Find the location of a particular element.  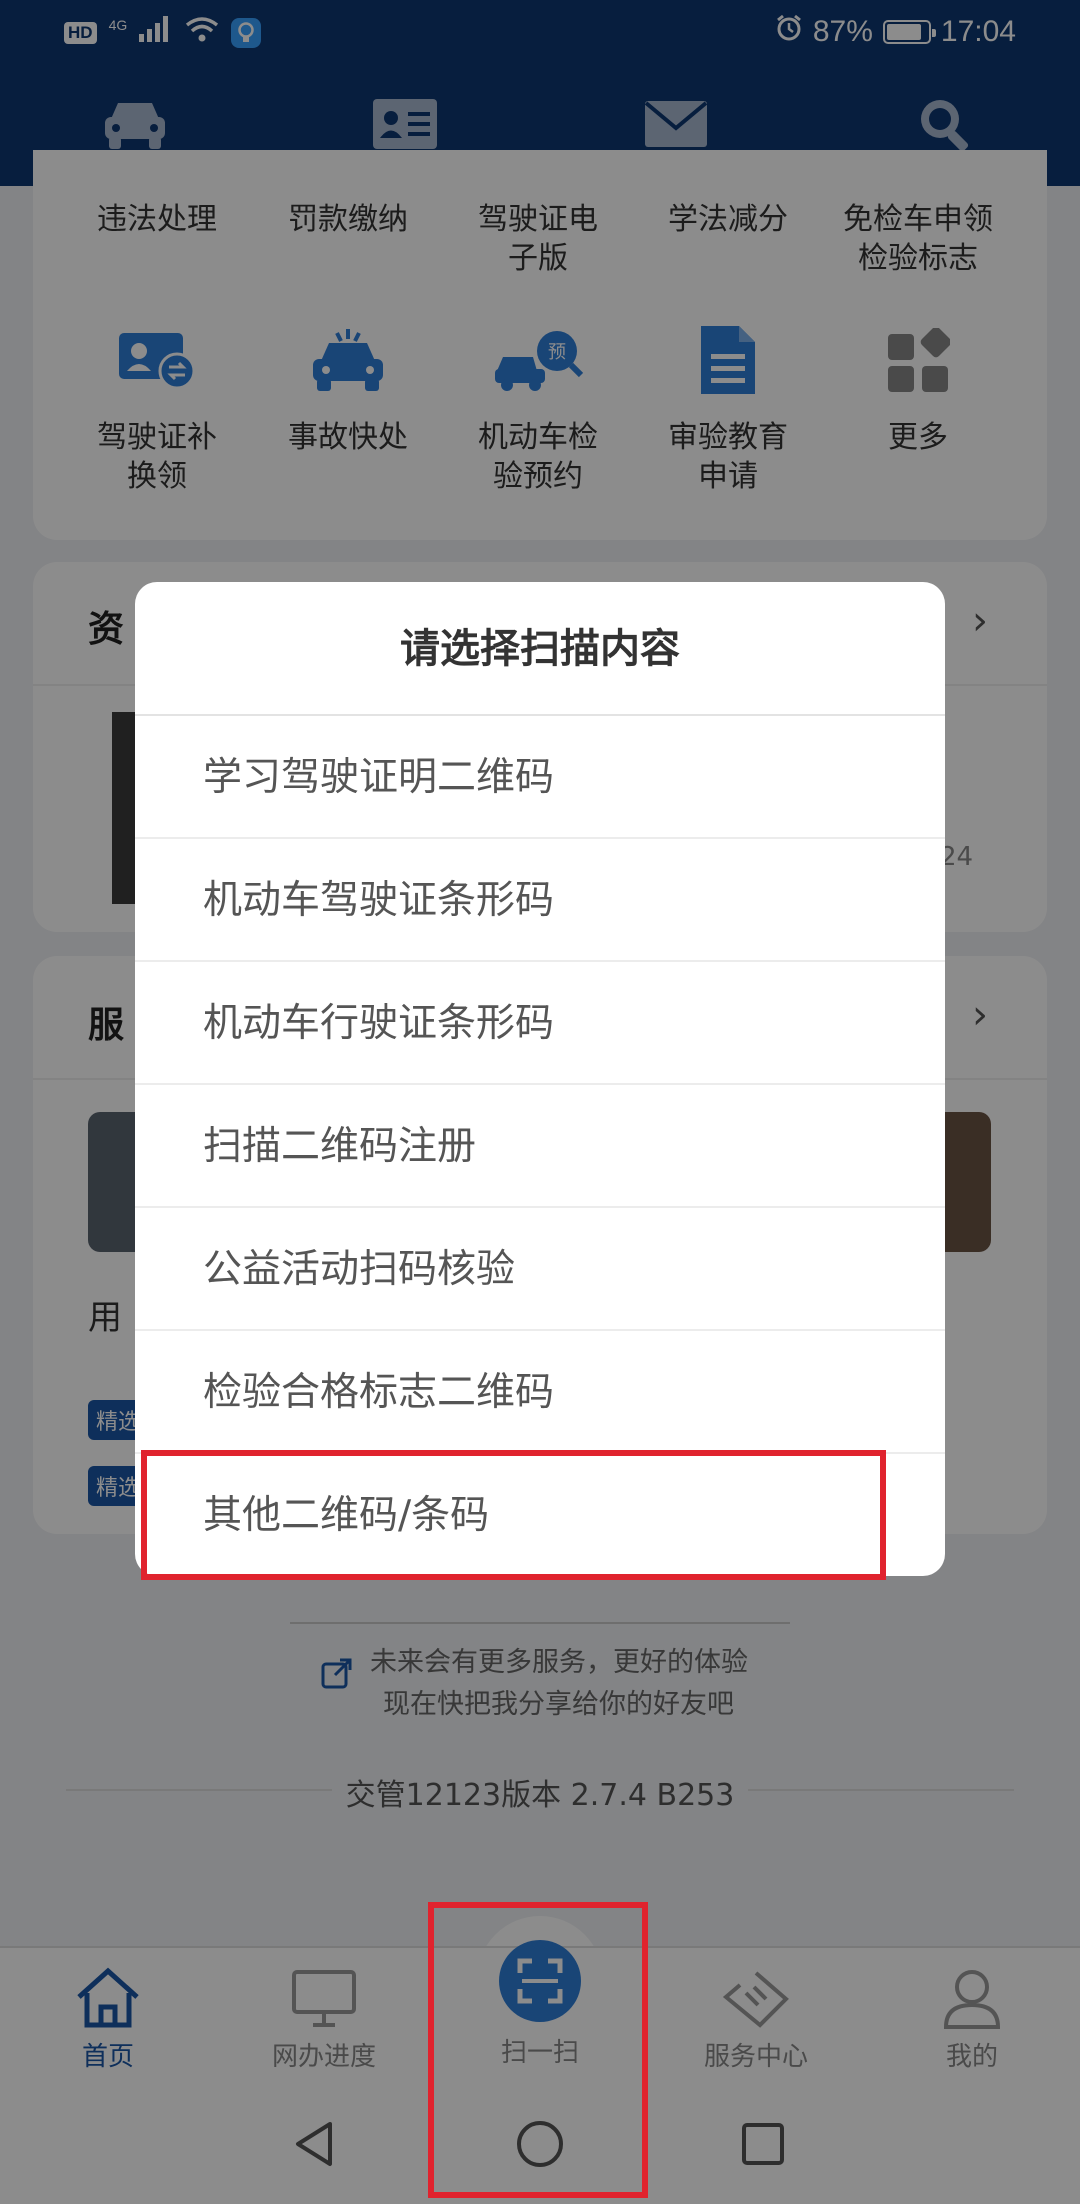

option-vehicle-license-barcode: 机动车行驶证条形码 is located at coordinates (540, 1023).